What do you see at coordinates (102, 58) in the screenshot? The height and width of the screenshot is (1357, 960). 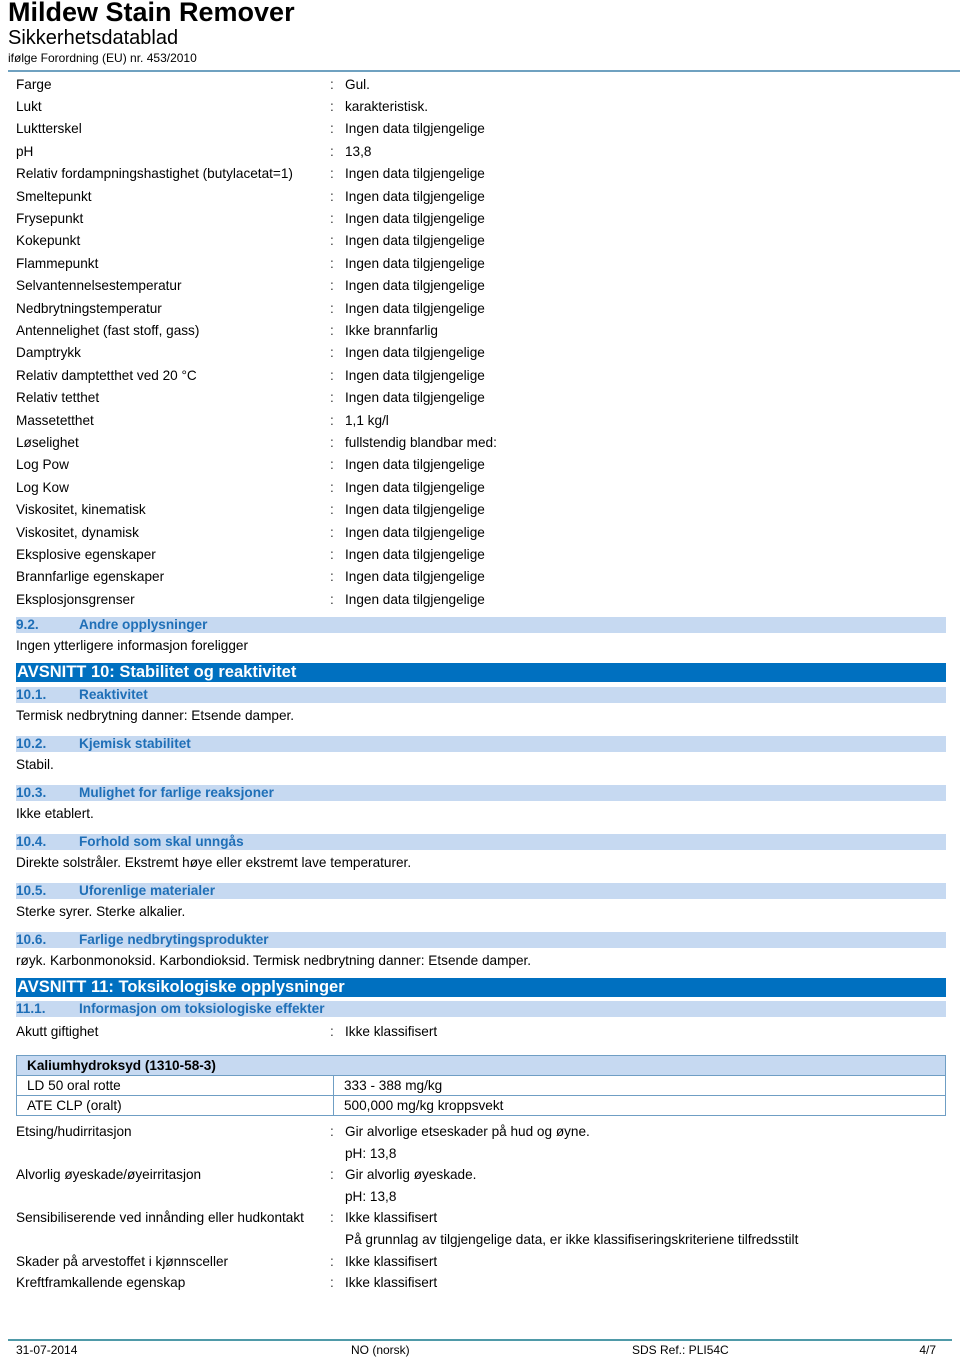 I see `regulation-reference: ifølge Forordning (EU) nr. 453/2010` at bounding box center [102, 58].